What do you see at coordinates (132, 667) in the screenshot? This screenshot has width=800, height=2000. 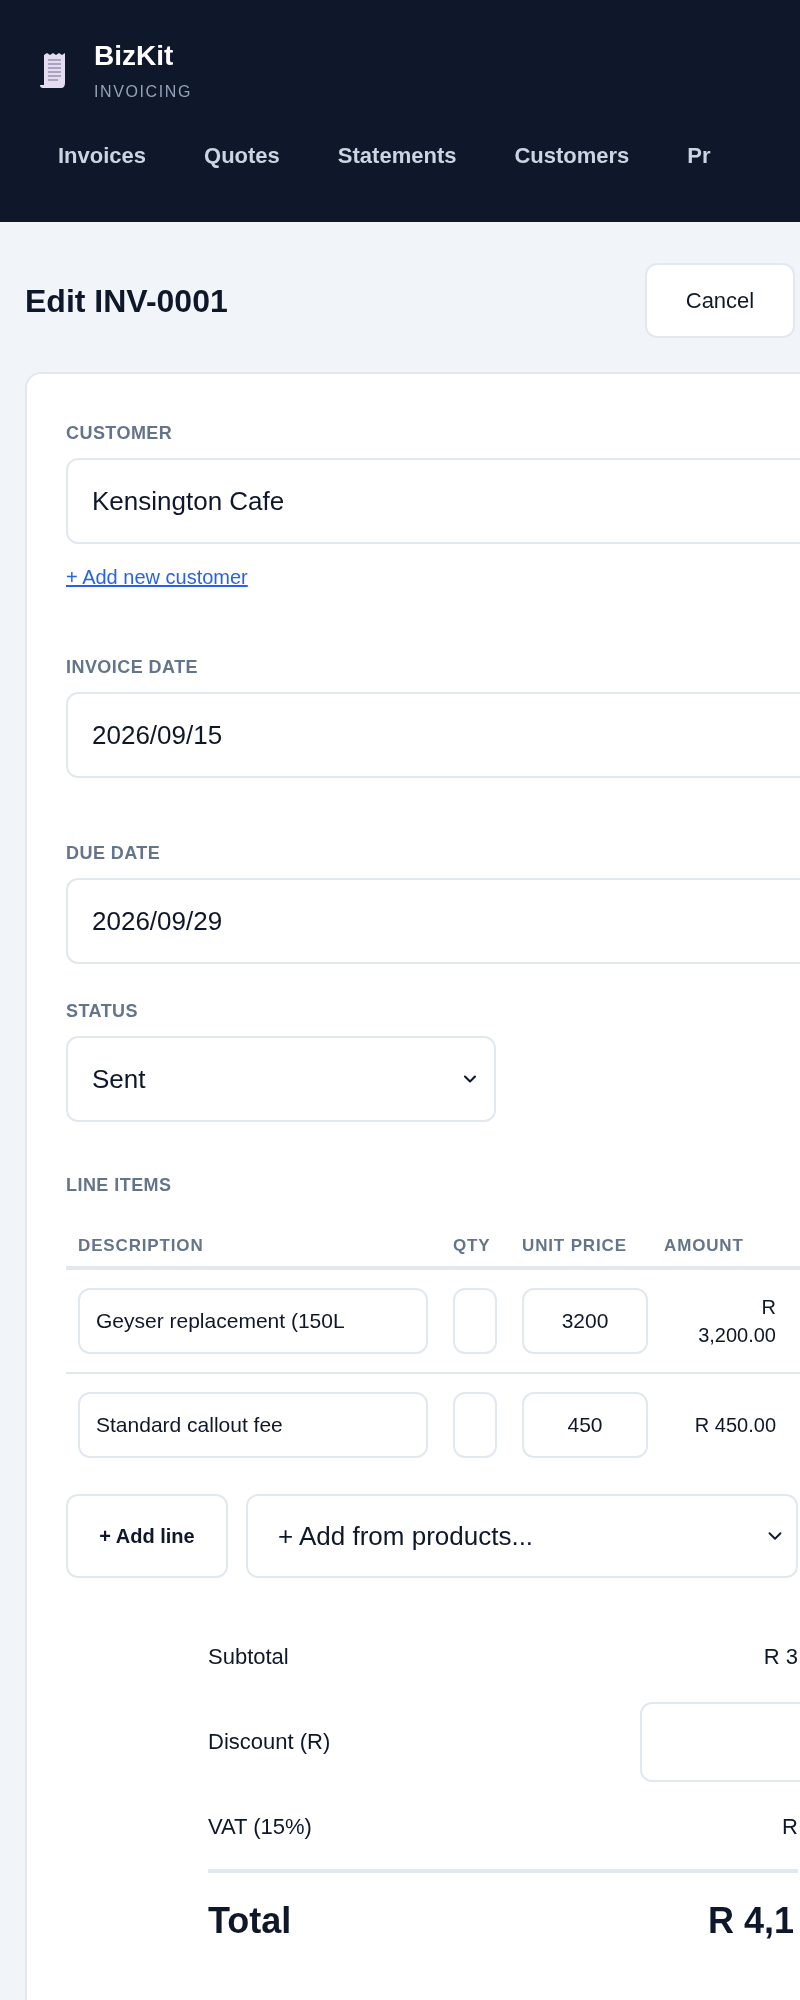 I see `field-label: INVOICE DATE` at bounding box center [132, 667].